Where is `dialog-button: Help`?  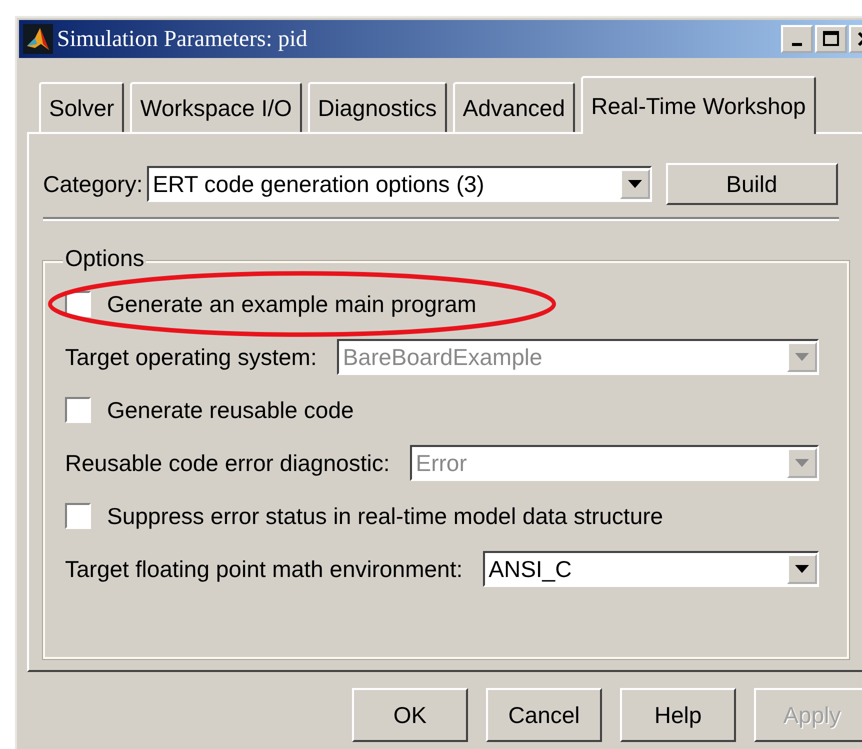
dialog-button: Help is located at coordinates (678, 715).